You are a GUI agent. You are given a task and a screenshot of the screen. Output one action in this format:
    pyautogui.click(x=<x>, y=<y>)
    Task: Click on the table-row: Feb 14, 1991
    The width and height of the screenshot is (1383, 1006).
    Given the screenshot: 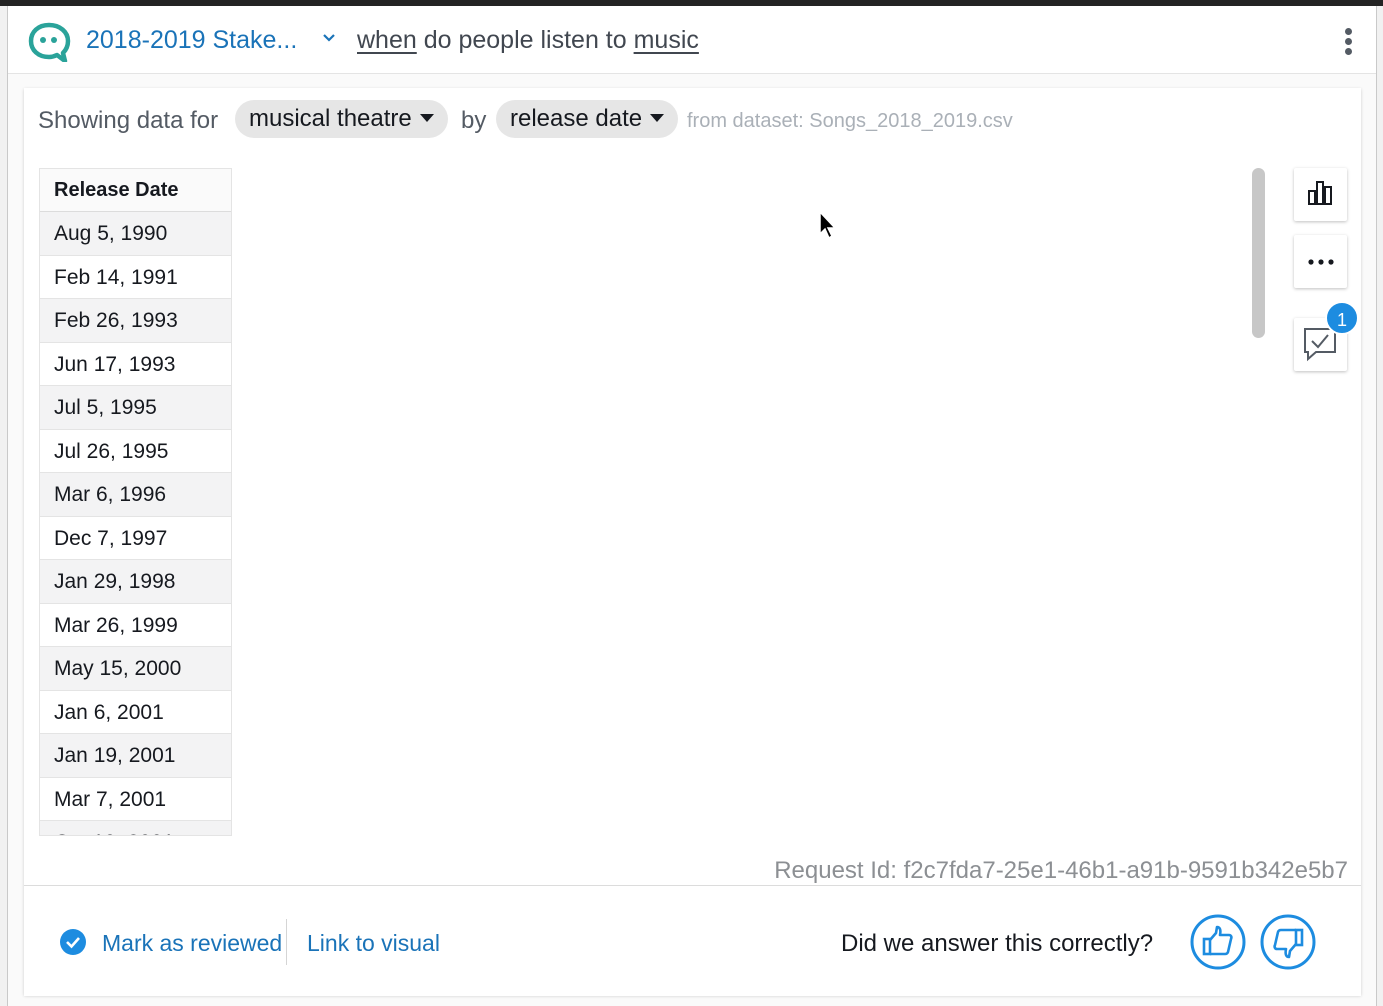 What is the action you would take?
    pyautogui.click(x=135, y=277)
    